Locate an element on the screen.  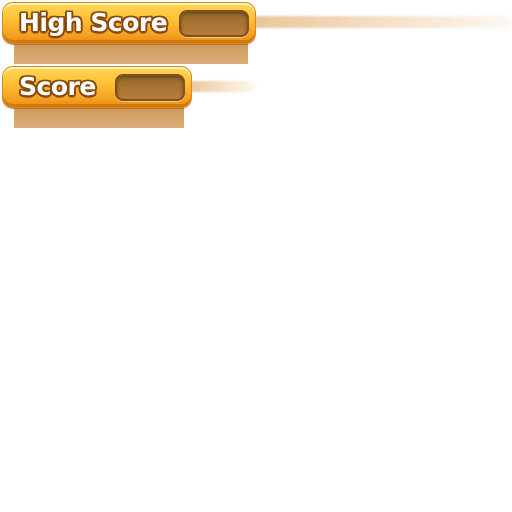
score-streak is located at coordinates (221, 86).